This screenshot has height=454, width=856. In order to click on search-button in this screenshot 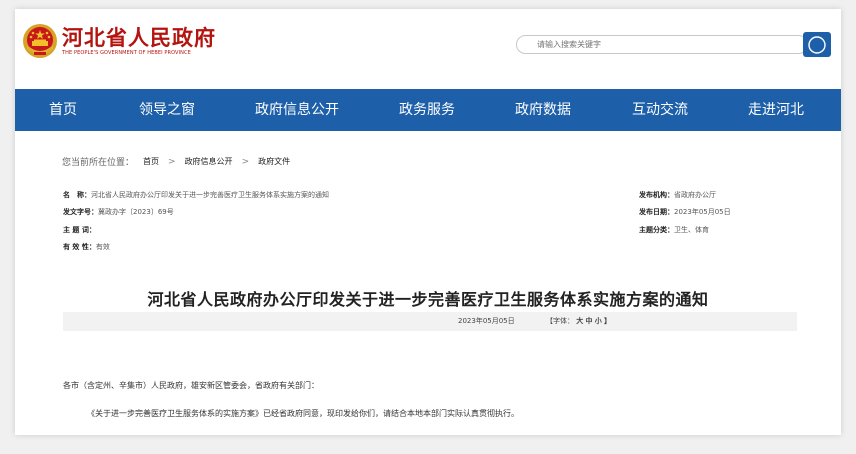, I will do `click(817, 44)`.